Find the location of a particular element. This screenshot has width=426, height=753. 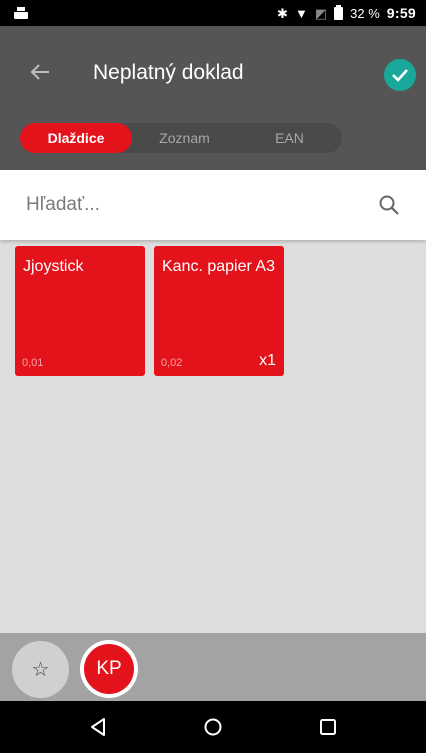

tab-list: Zoznam is located at coordinates (184, 138).